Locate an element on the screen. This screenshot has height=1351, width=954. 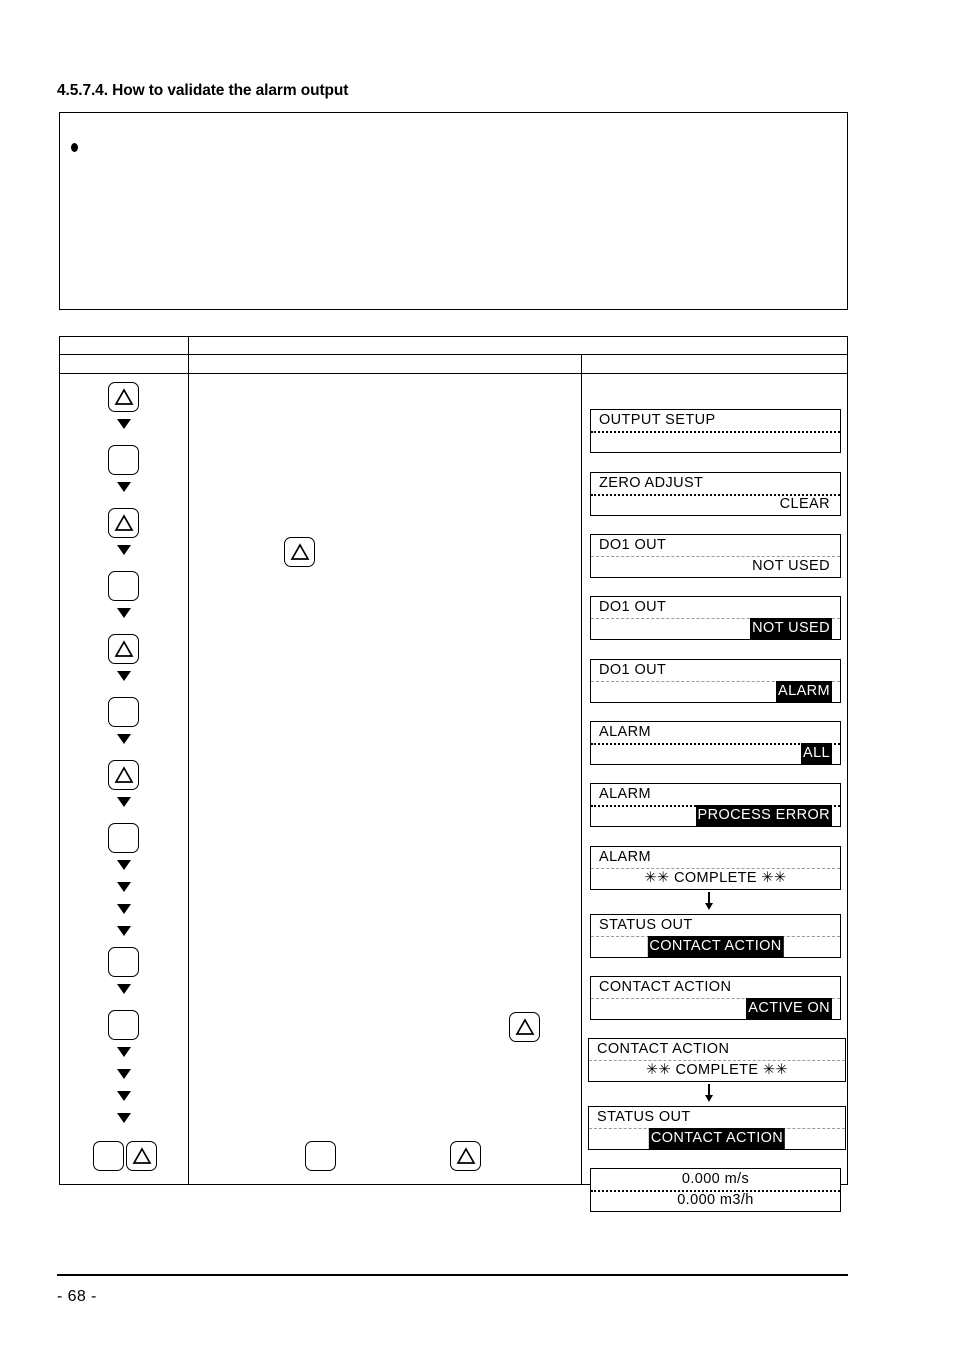
lcd-line-1: OUTPUT SETUP is located at coordinates (715, 420).